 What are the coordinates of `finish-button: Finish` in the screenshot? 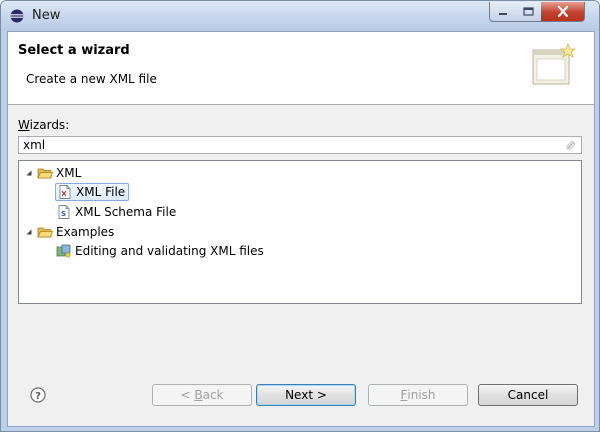 It's located at (418, 395).